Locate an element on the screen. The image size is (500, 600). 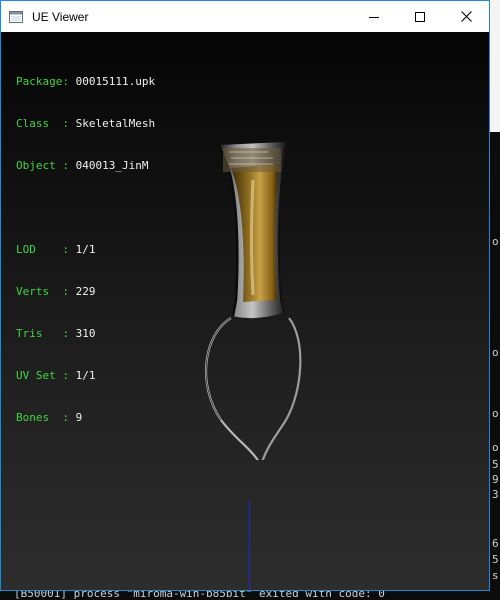
close-icon is located at coordinates (466, 16).